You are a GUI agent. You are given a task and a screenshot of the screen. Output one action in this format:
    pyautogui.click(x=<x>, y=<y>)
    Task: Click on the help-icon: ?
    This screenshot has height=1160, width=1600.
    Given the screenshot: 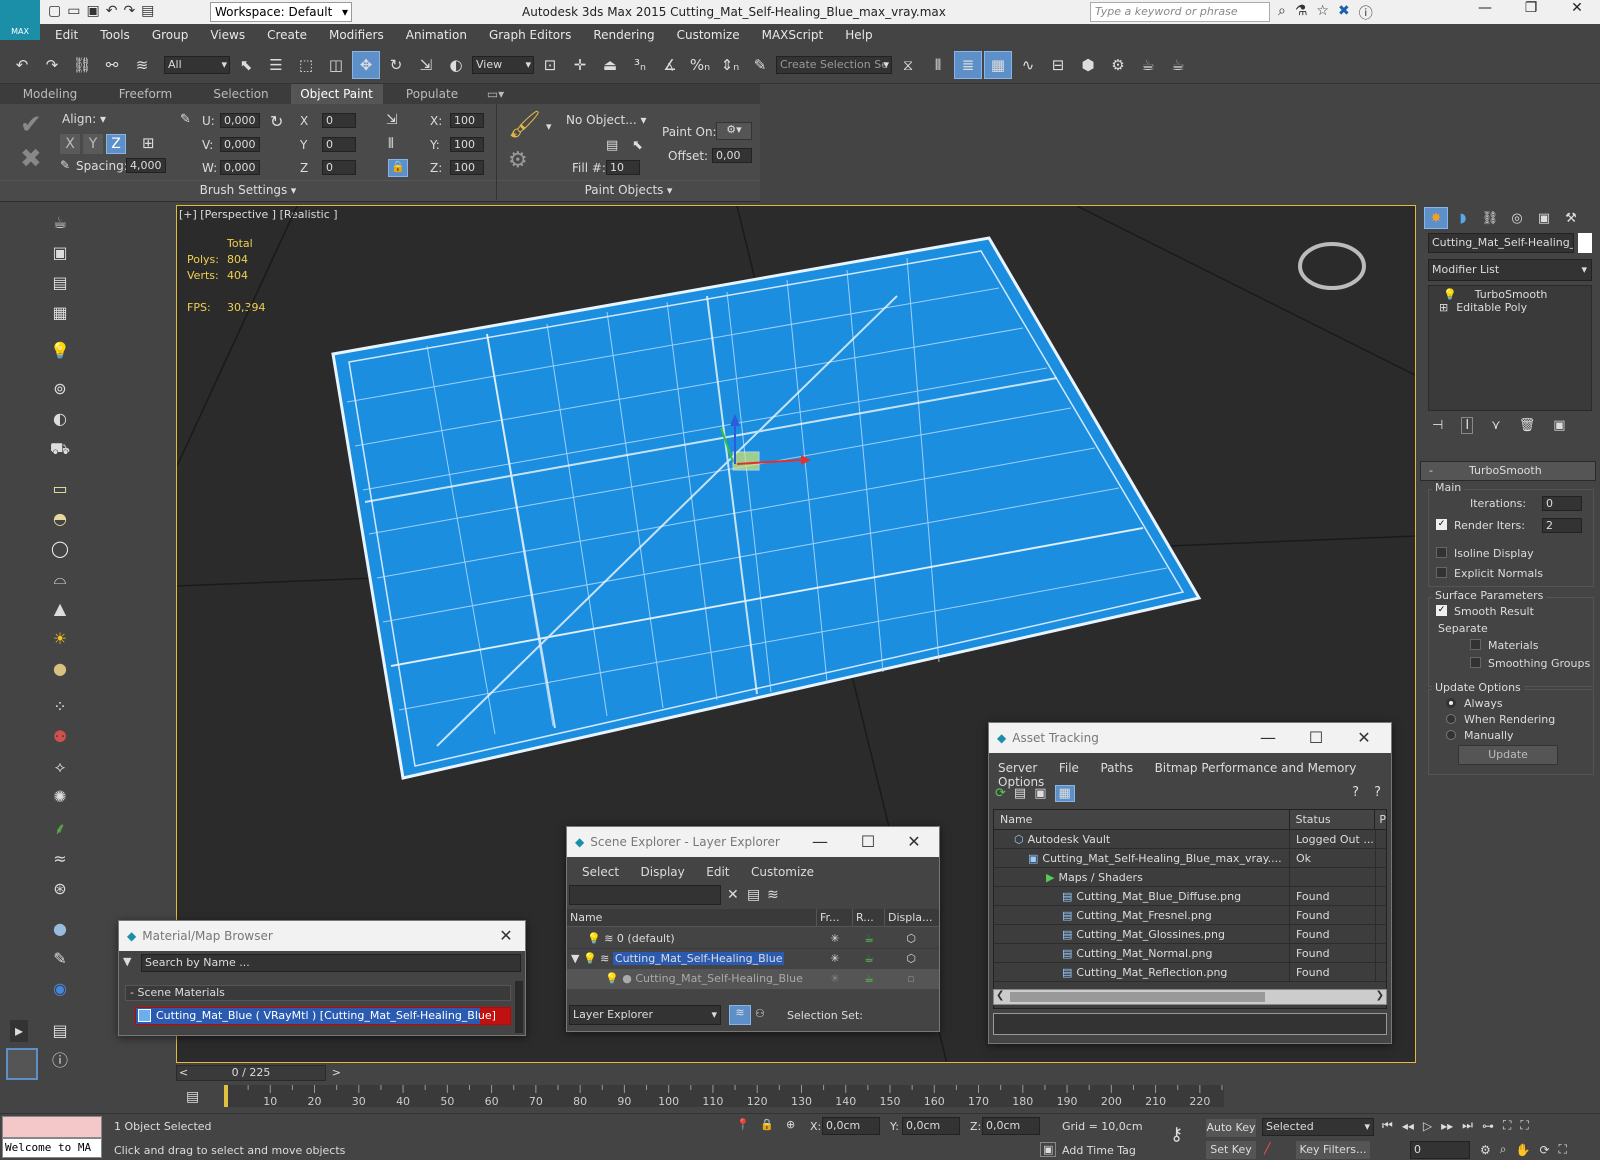 What is the action you would take?
    pyautogui.click(x=1355, y=792)
    